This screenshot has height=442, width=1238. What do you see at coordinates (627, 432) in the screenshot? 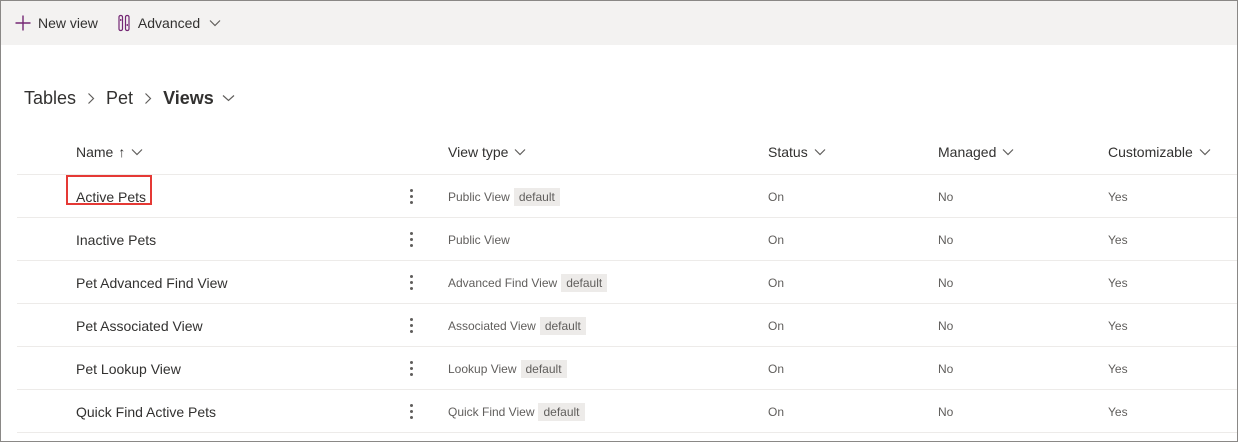
I see `row-divider` at bounding box center [627, 432].